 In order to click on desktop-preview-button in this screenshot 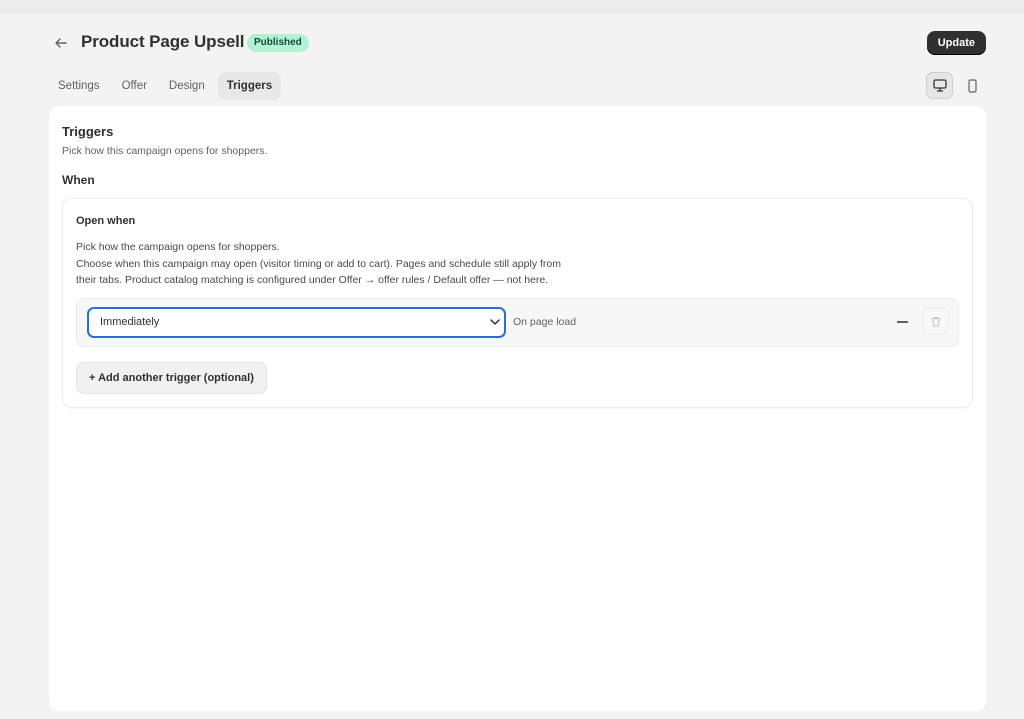, I will do `click(939, 85)`.